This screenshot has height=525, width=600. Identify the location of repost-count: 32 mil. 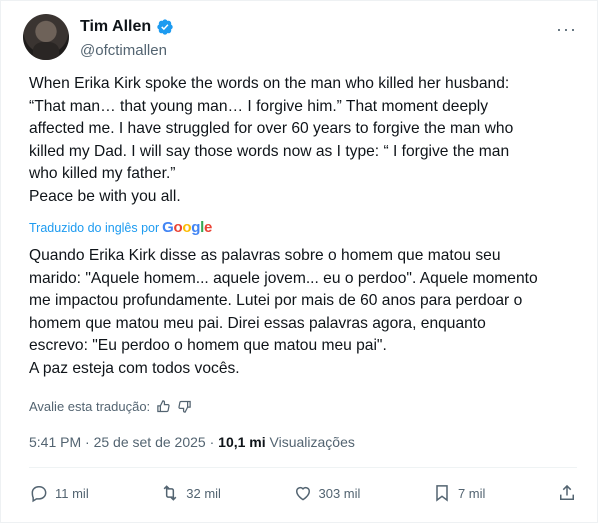
(203, 493).